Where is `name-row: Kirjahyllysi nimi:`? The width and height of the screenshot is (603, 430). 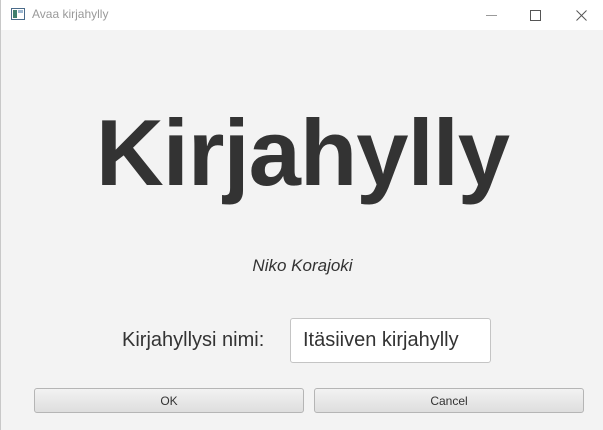
name-row: Kirjahyllysi nimi: is located at coordinates (302, 340).